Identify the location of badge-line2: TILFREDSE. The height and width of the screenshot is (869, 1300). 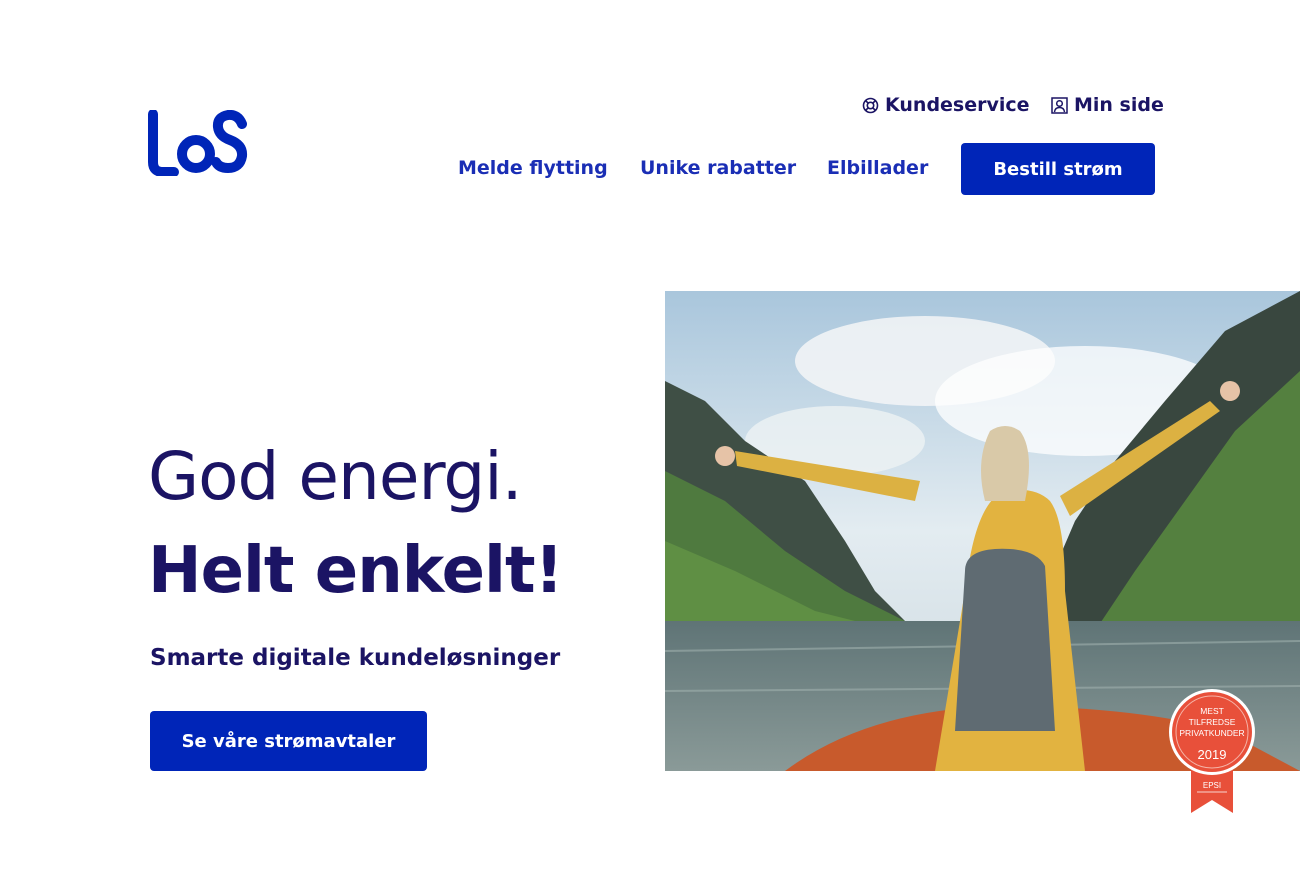
(1212, 722).